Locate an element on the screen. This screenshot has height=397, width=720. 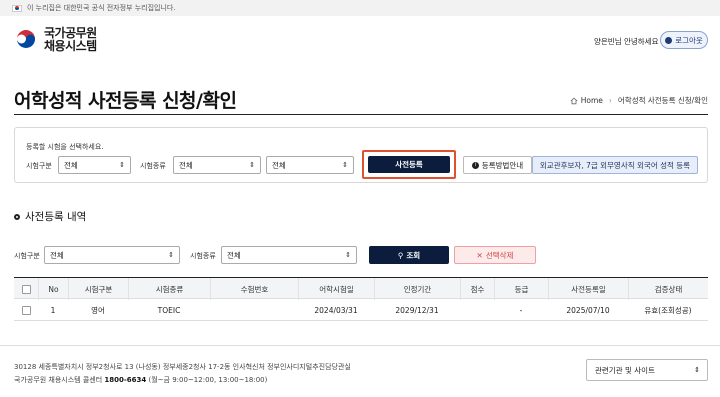
callcenter-prefix: 국가공무원 채용시스템 콜센터 is located at coordinates (58, 380).